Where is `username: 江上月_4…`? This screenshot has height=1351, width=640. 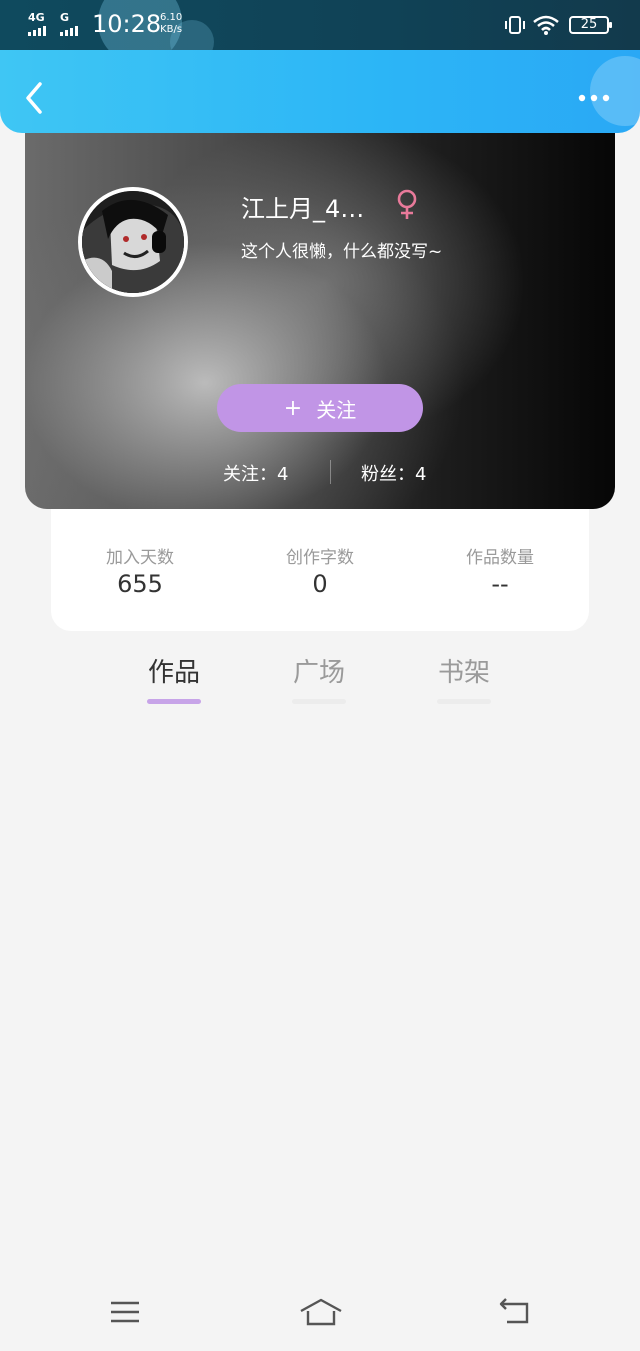 username: 江上月_4… is located at coordinates (303, 209).